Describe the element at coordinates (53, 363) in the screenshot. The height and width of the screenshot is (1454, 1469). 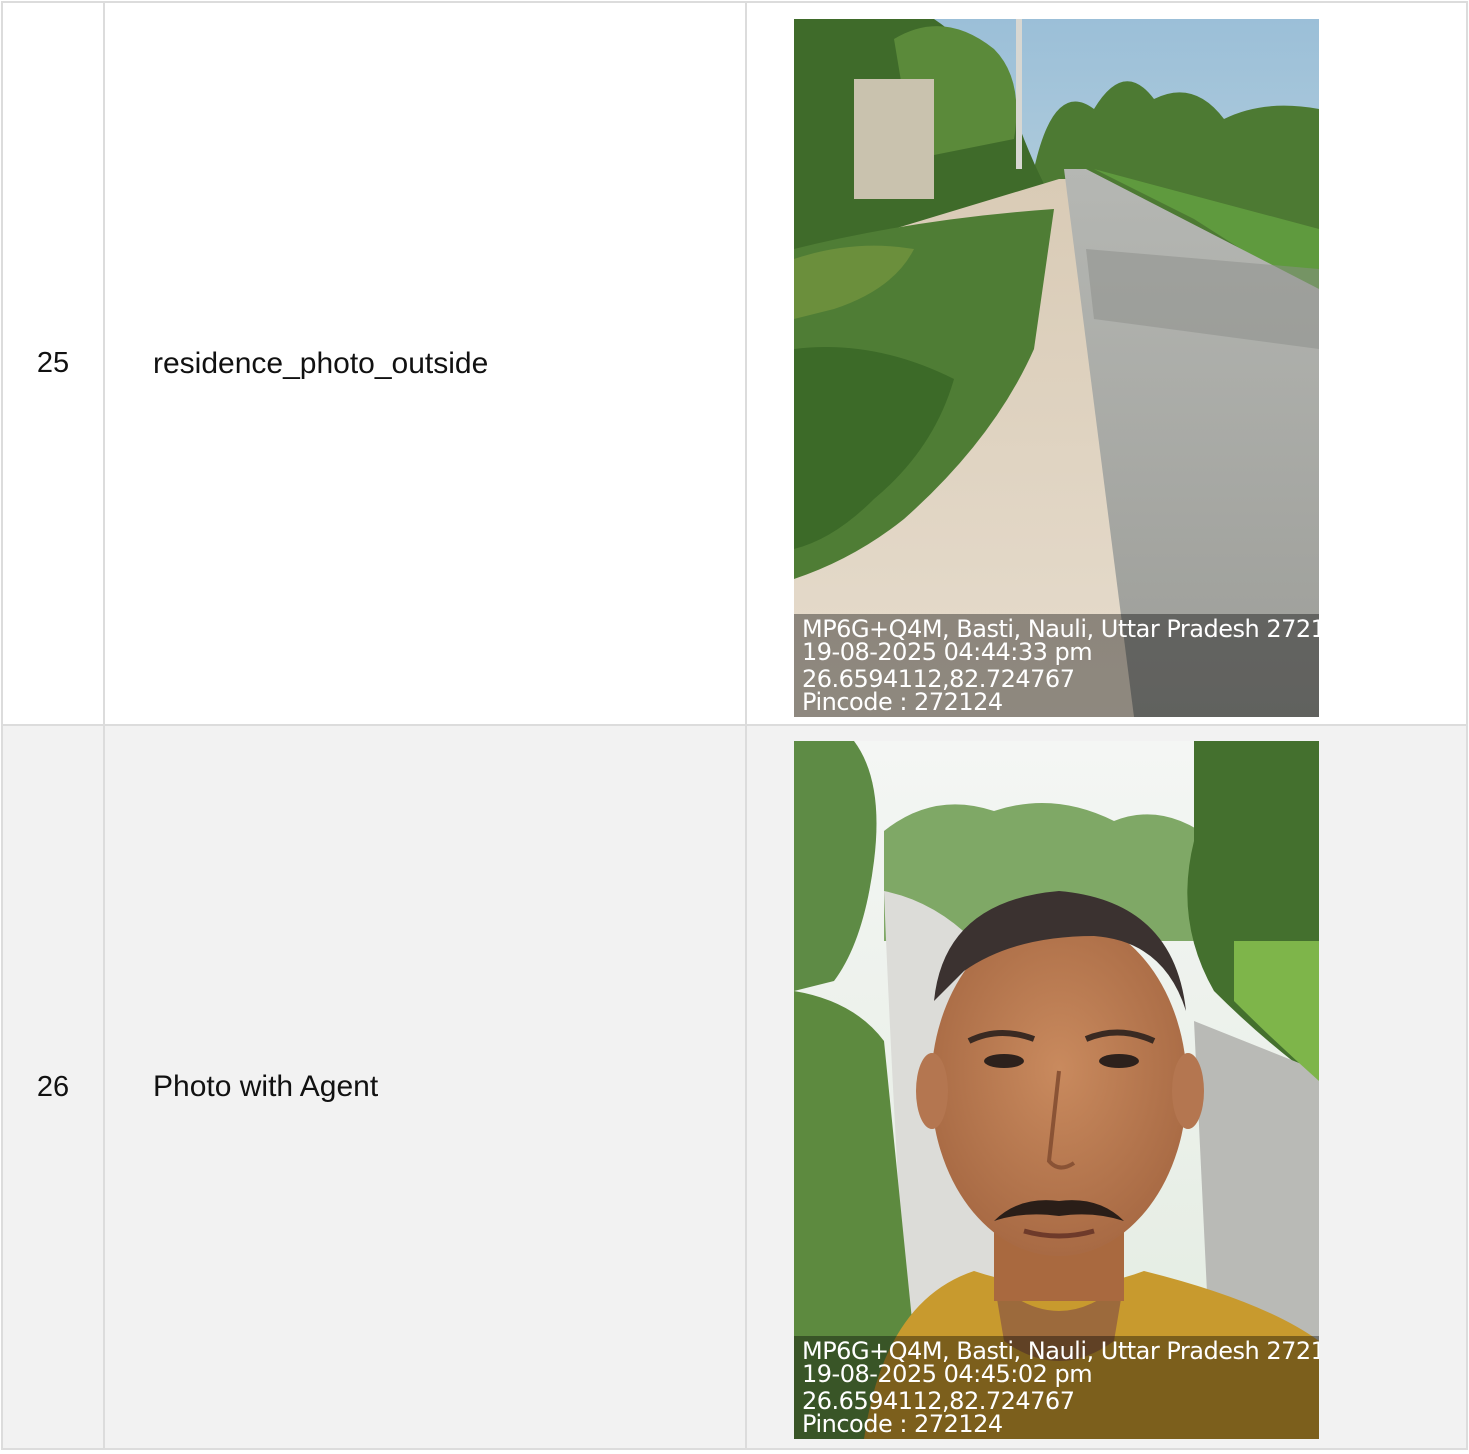
I see `row-number: 25` at that location.